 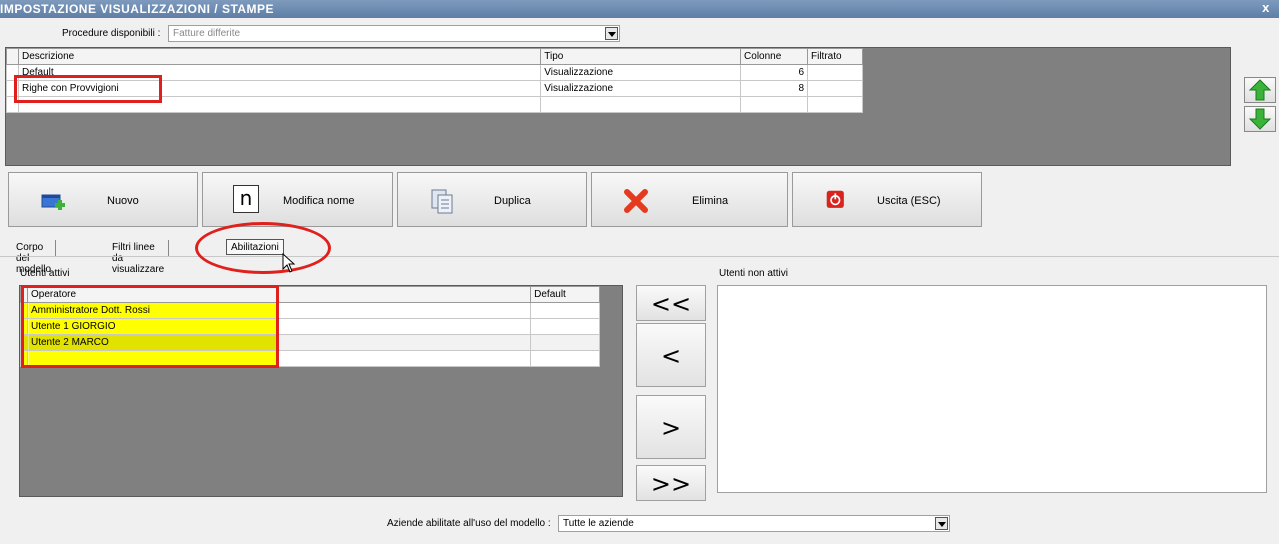 I want to click on nuovo-button: Nuovo, so click(x=103, y=199).